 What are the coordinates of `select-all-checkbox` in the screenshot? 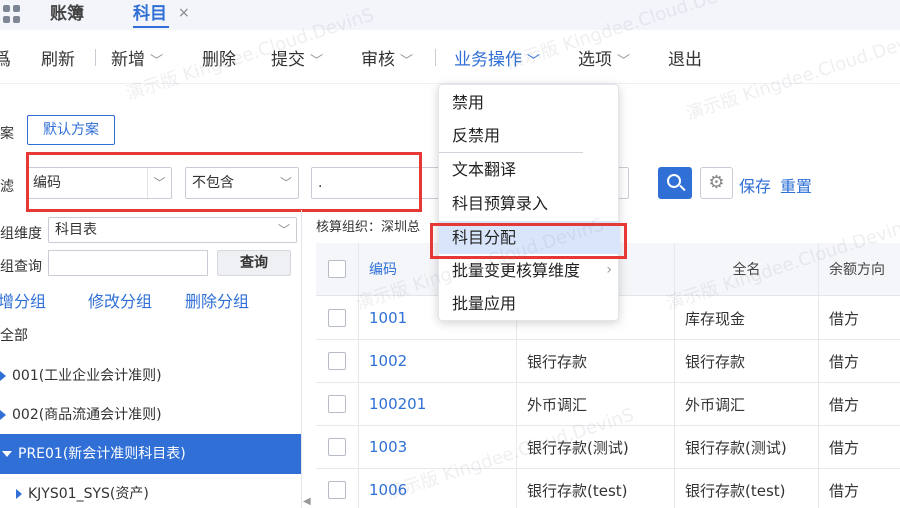 It's located at (337, 269).